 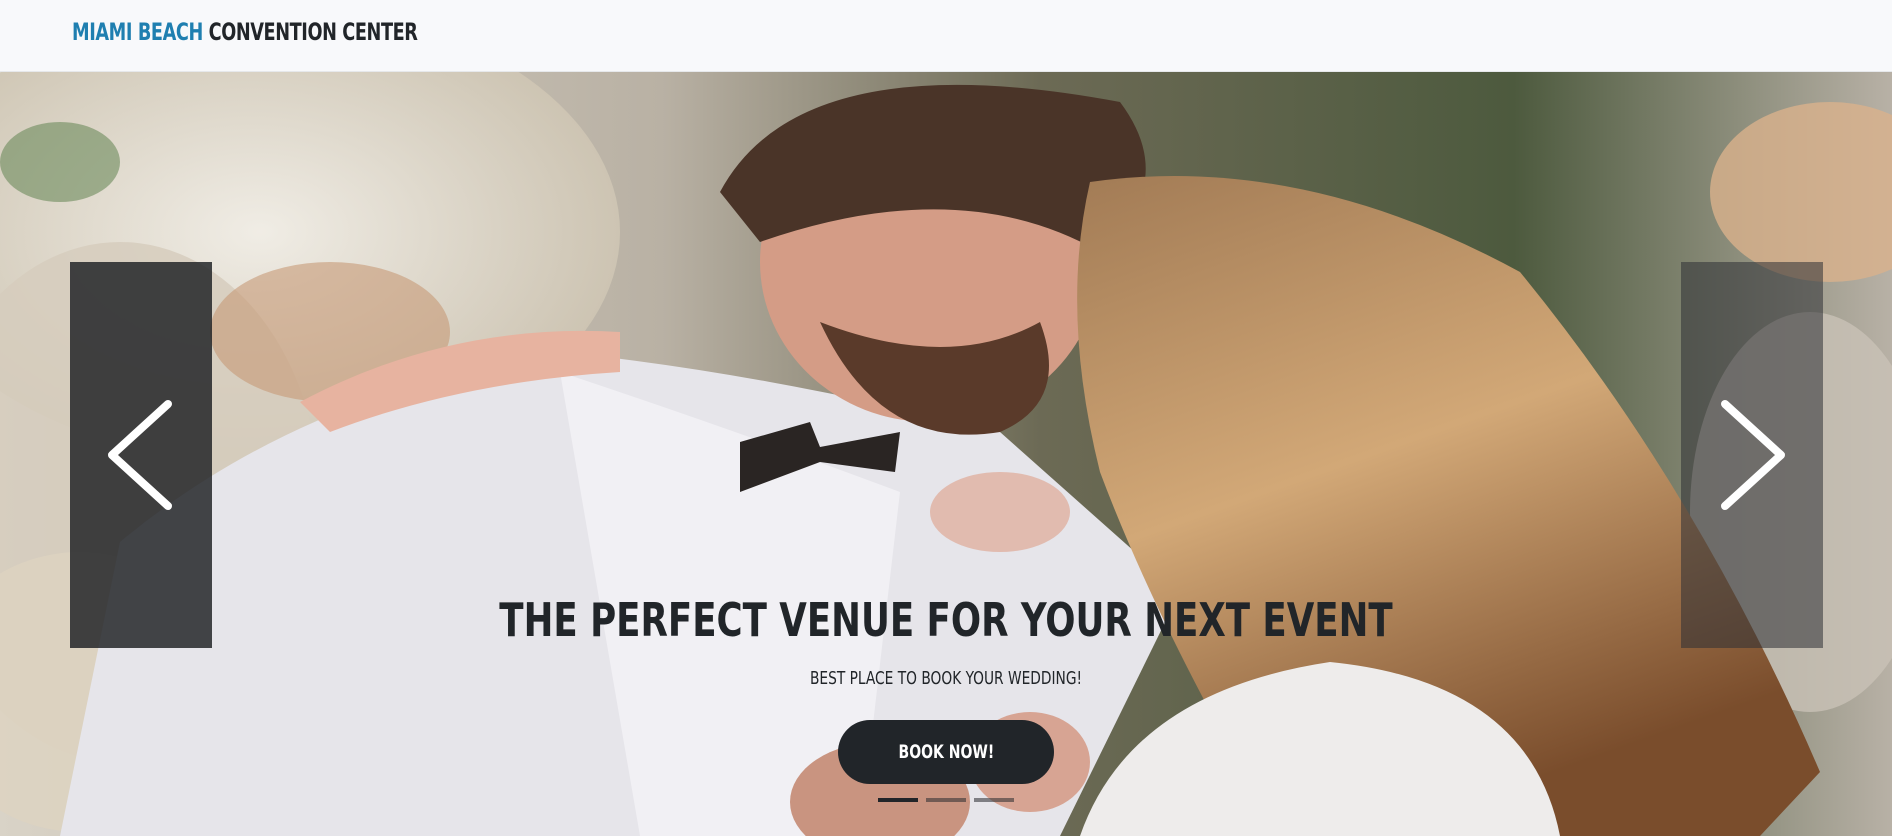 I want to click on brand-accent-text: MIAMI BEACH, so click(x=137, y=32).